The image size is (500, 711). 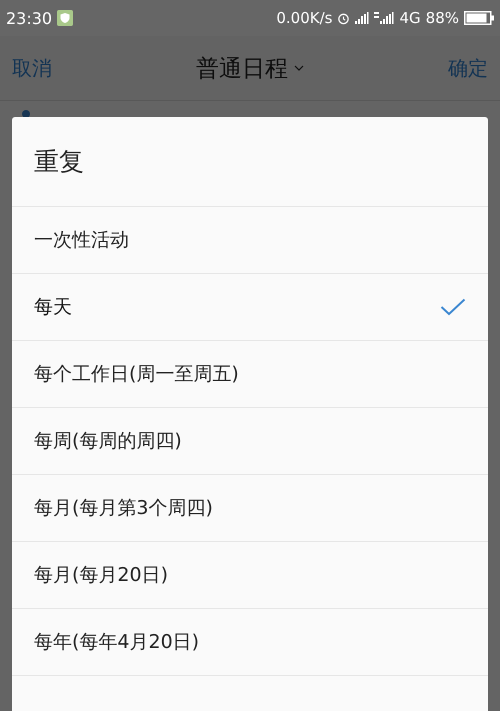 What do you see at coordinates (304, 18) in the screenshot?
I see `network-speed: 0.00K/s` at bounding box center [304, 18].